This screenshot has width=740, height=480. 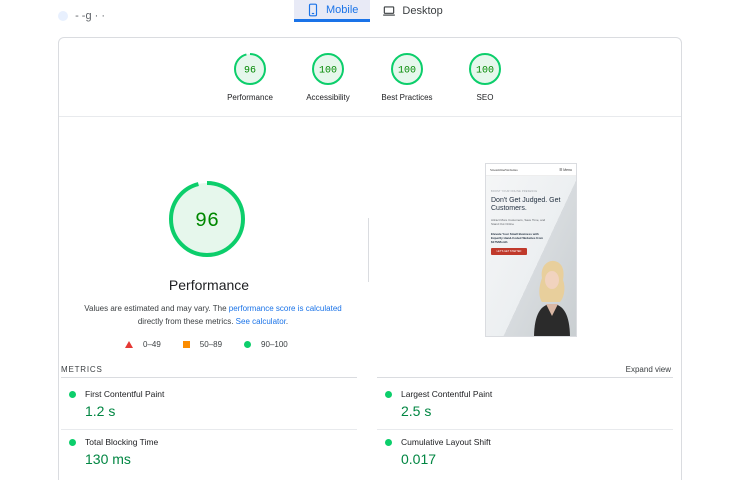 What do you see at coordinates (368, 250) in the screenshot?
I see `vertical-divider` at bounding box center [368, 250].